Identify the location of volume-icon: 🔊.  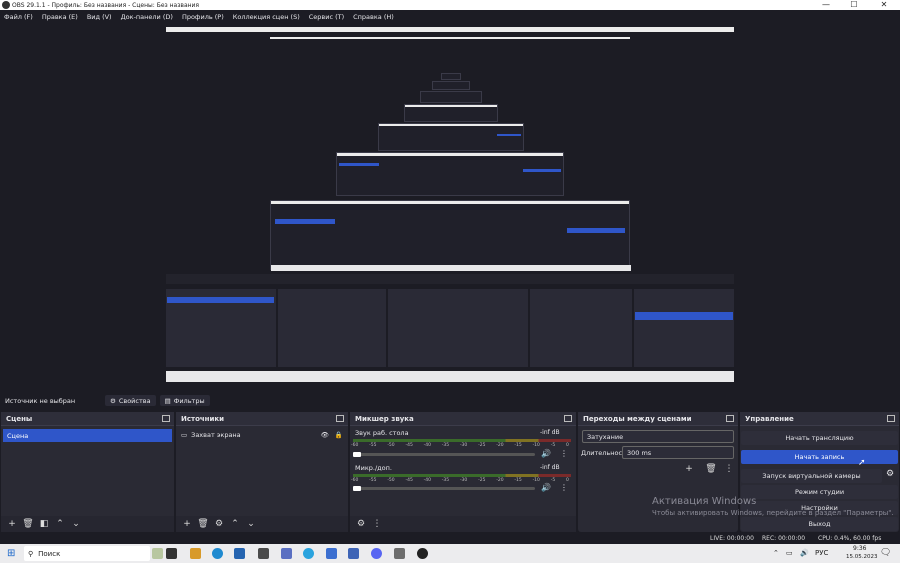
(804, 553).